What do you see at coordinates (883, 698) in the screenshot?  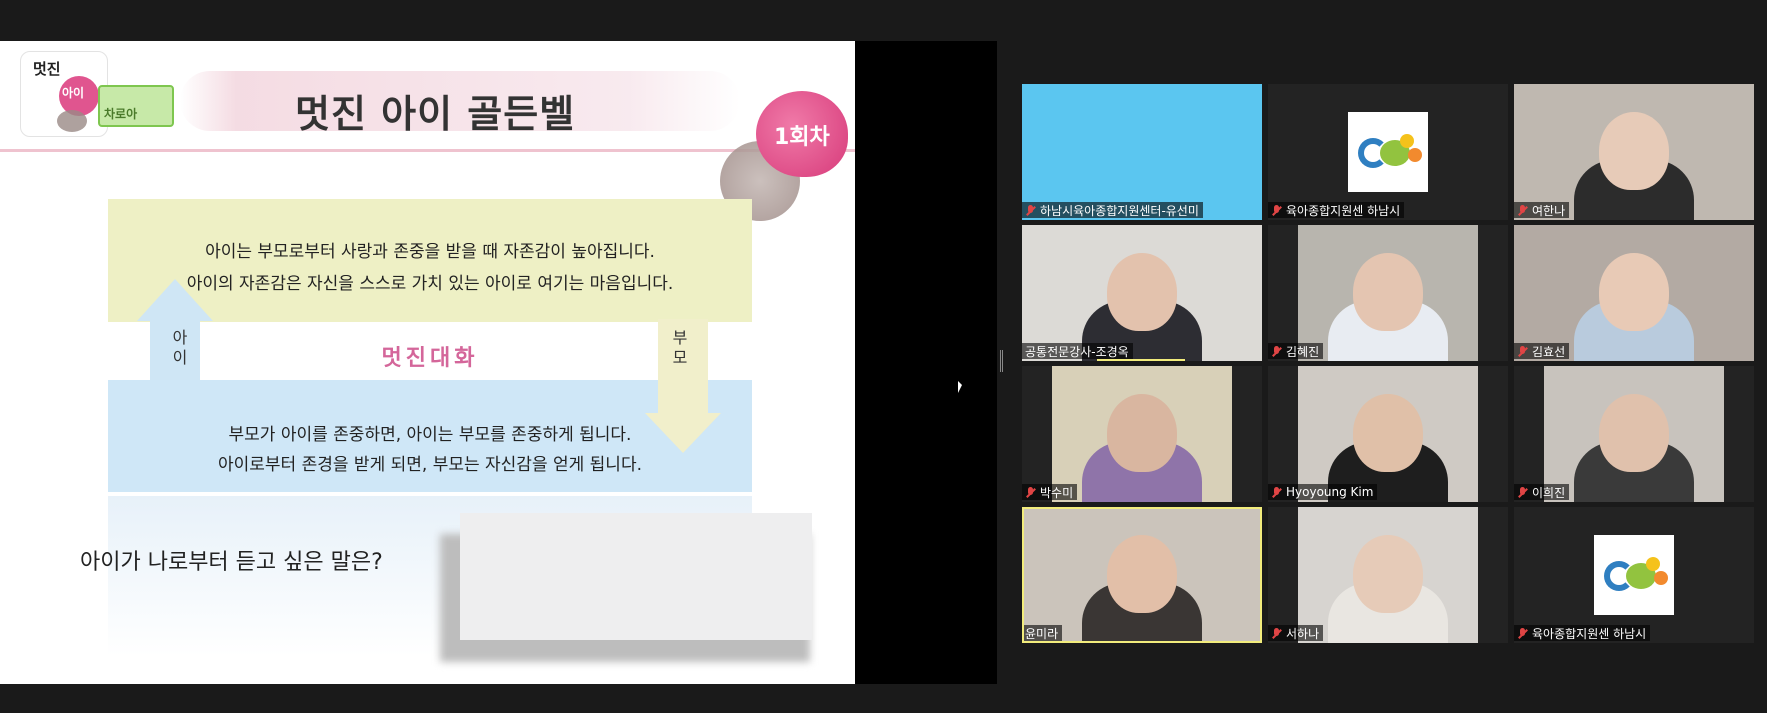 I see `bottom-bar` at bounding box center [883, 698].